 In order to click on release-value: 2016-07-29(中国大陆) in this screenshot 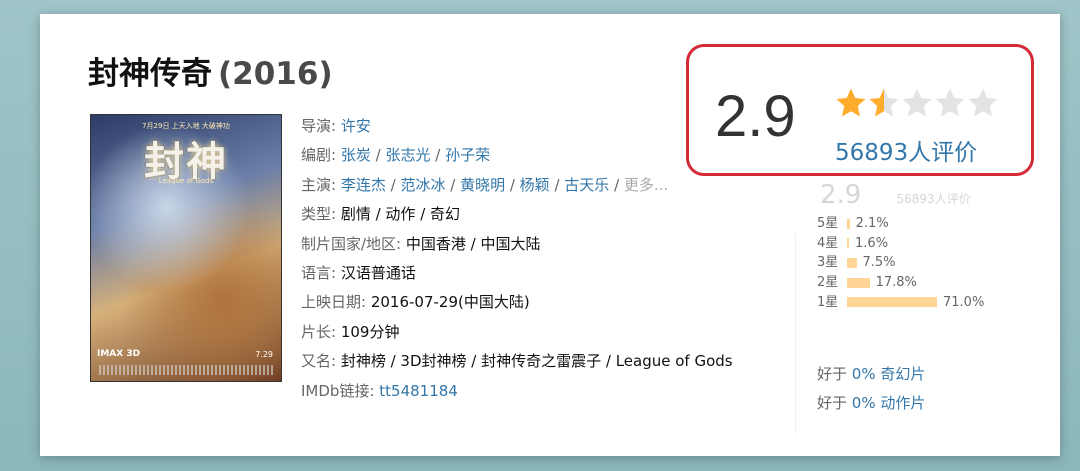, I will do `click(450, 302)`.